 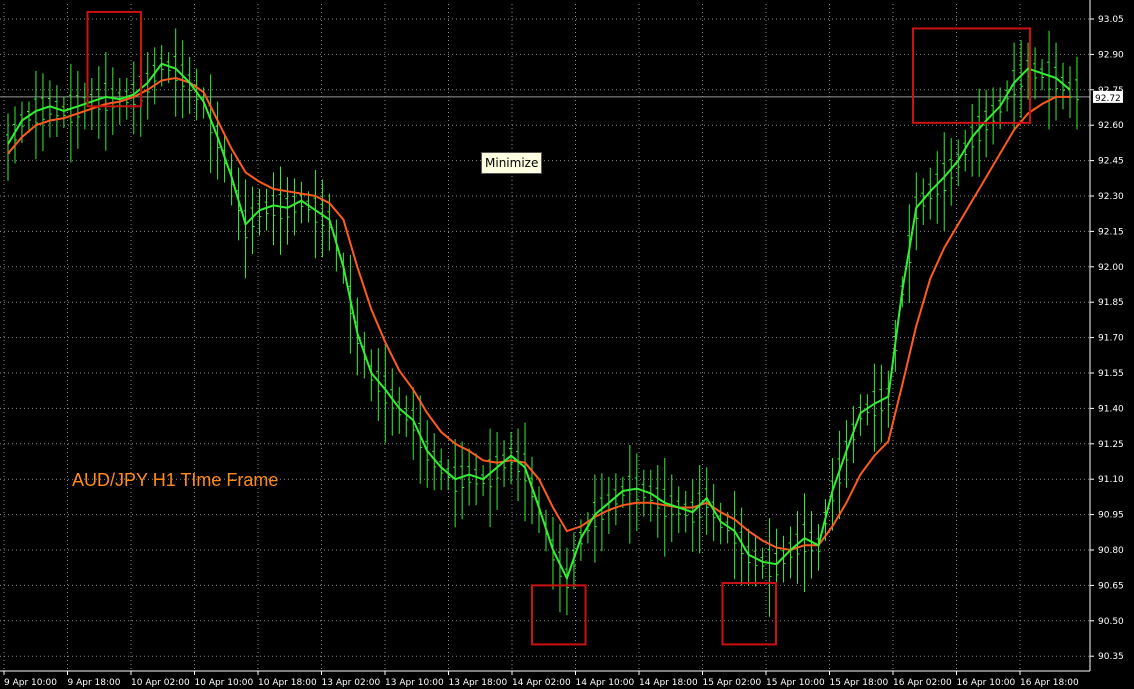 I want to click on y-tick-label: 92.30, so click(x=1111, y=197).